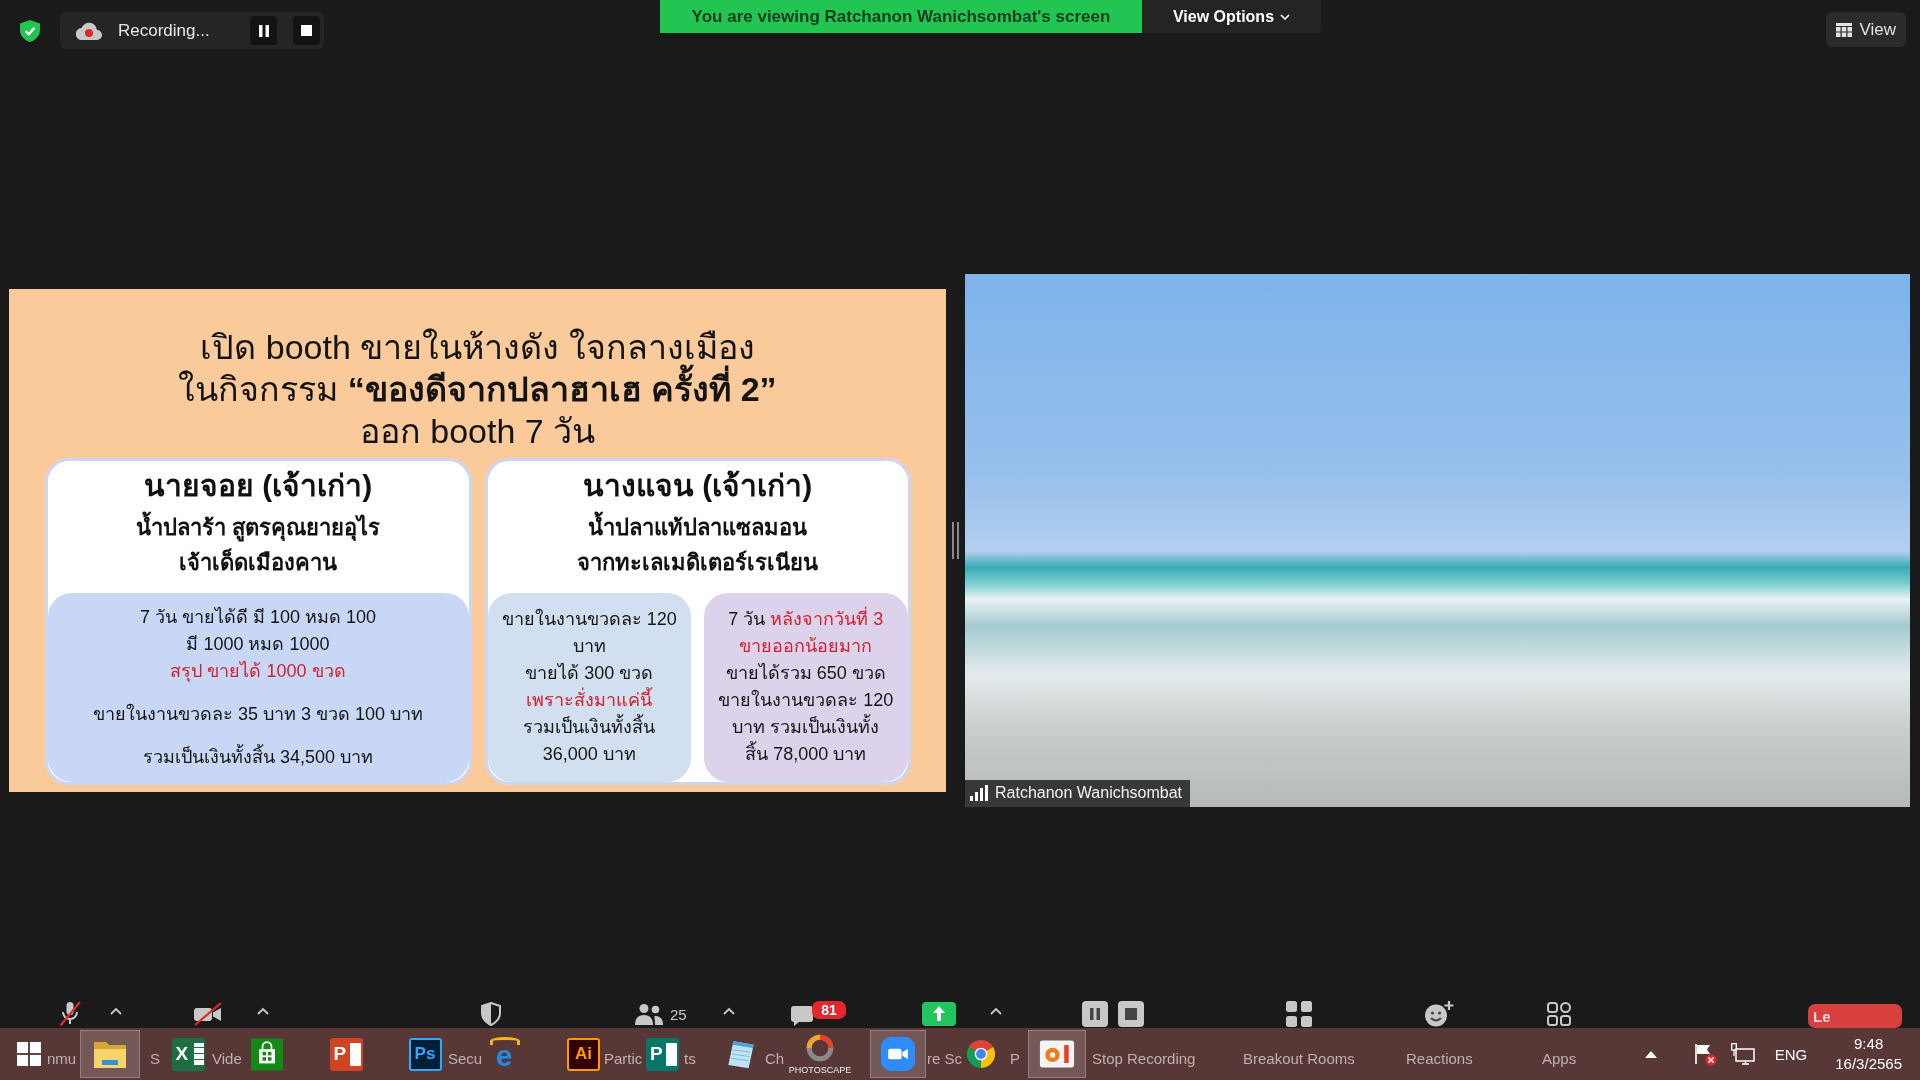  What do you see at coordinates (267, 1054) in the screenshot?
I see `shopping-bag-icon` at bounding box center [267, 1054].